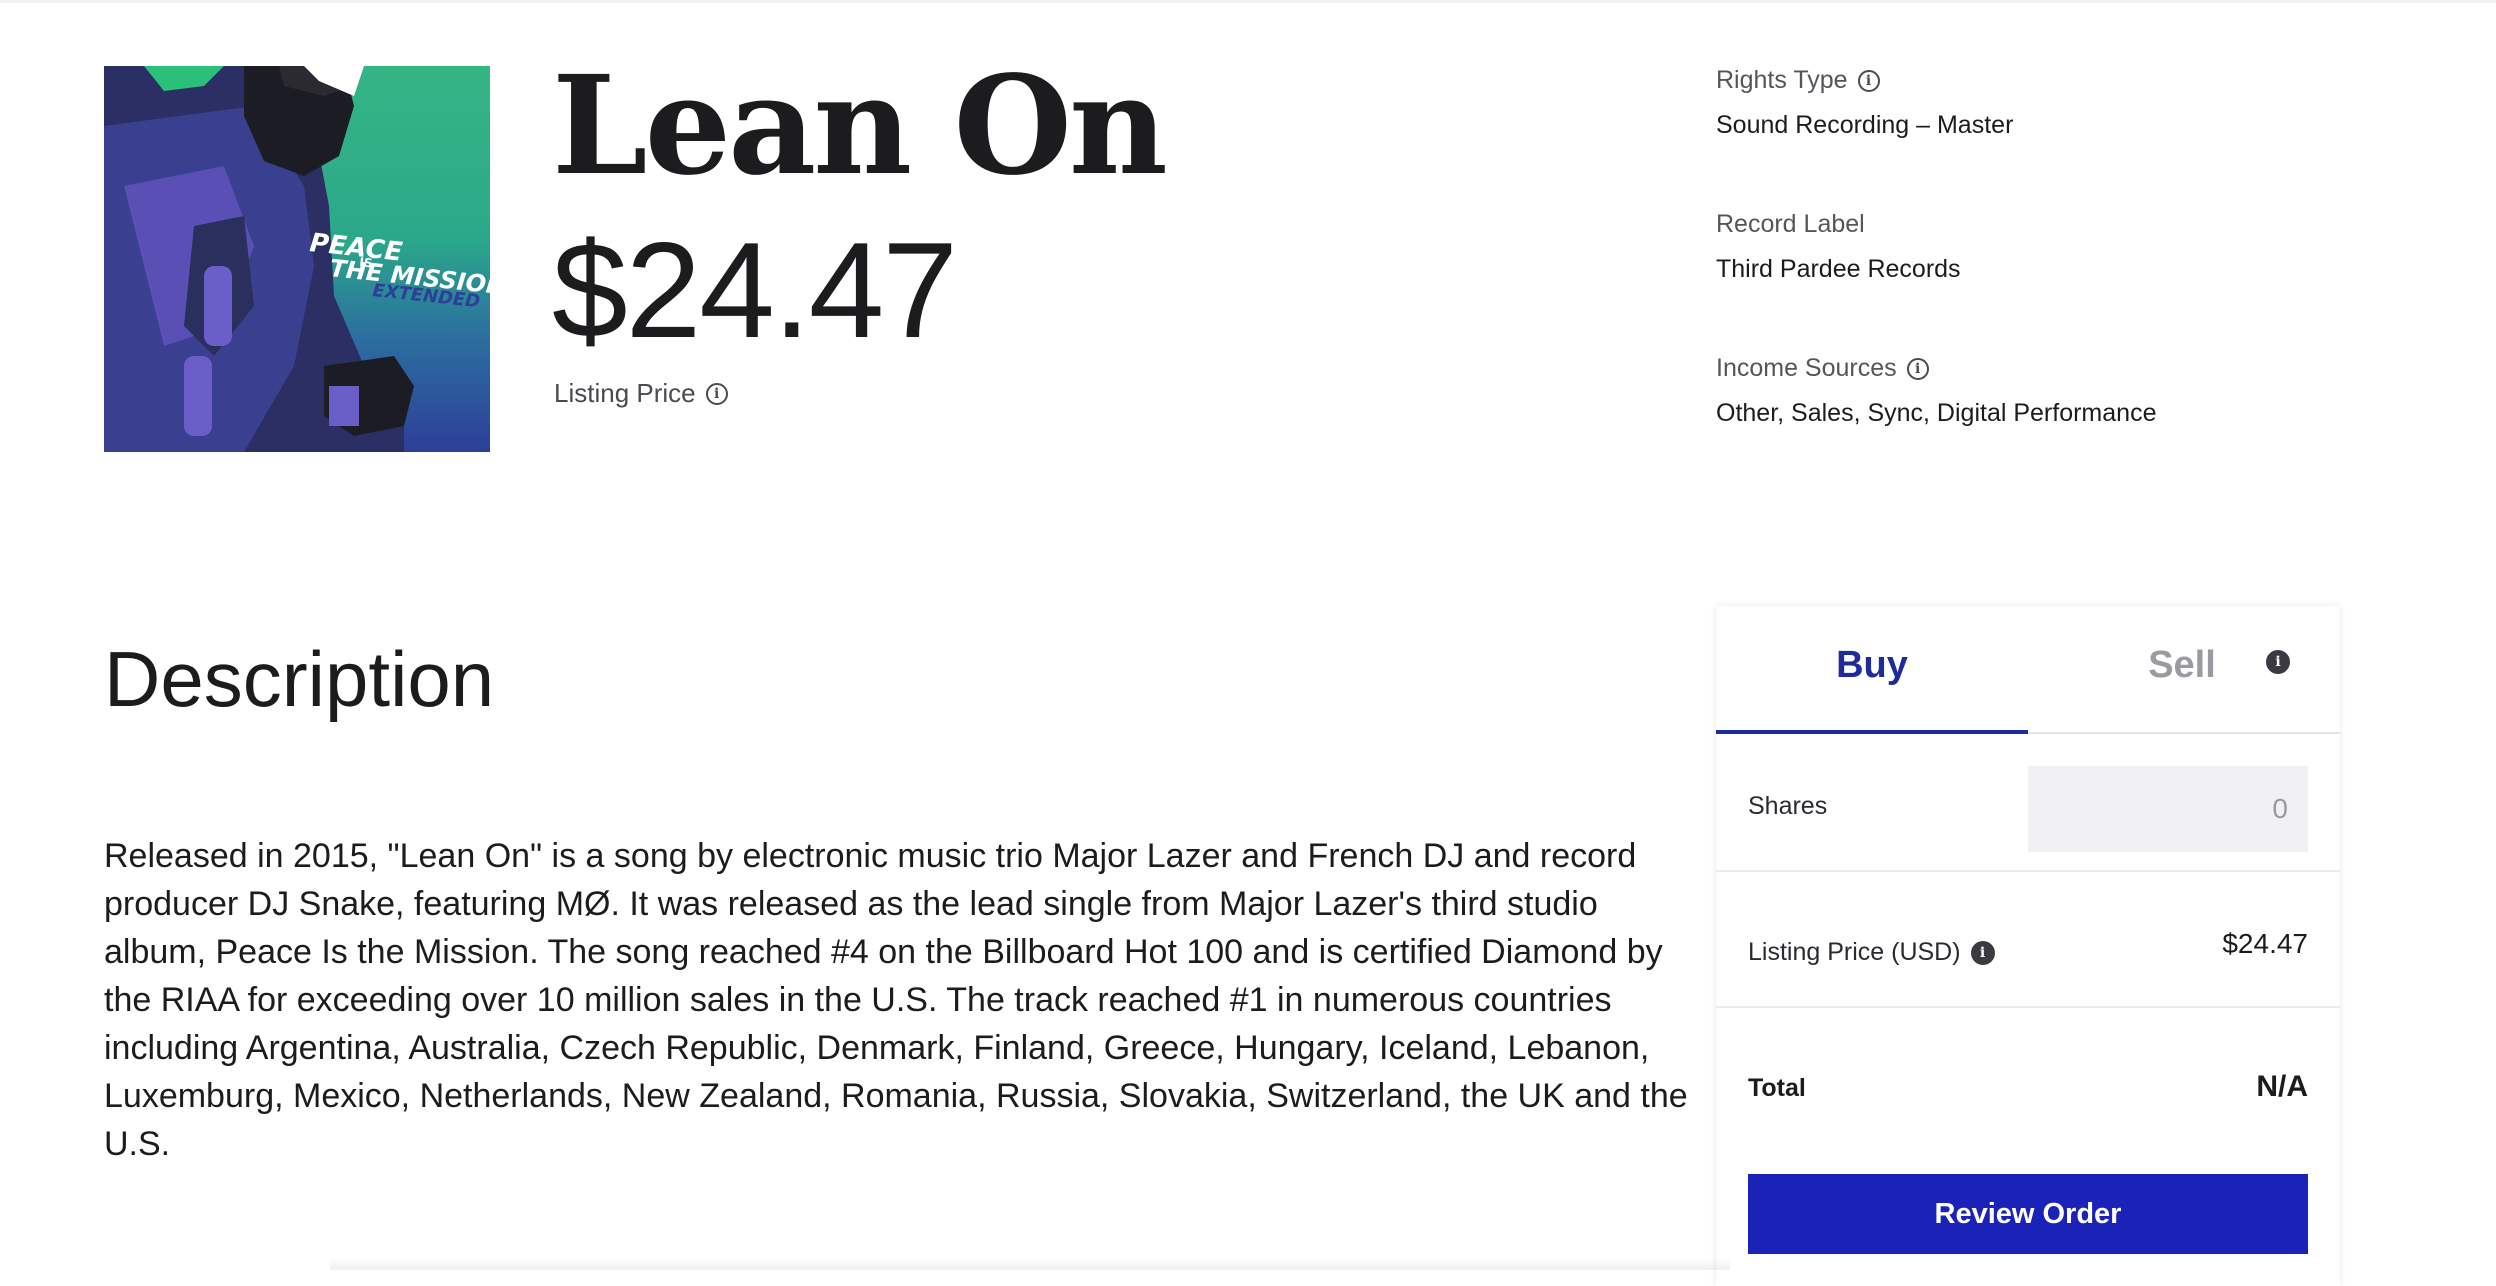  Describe the element at coordinates (1790, 224) in the screenshot. I see `record-label-label: Record Label` at that location.